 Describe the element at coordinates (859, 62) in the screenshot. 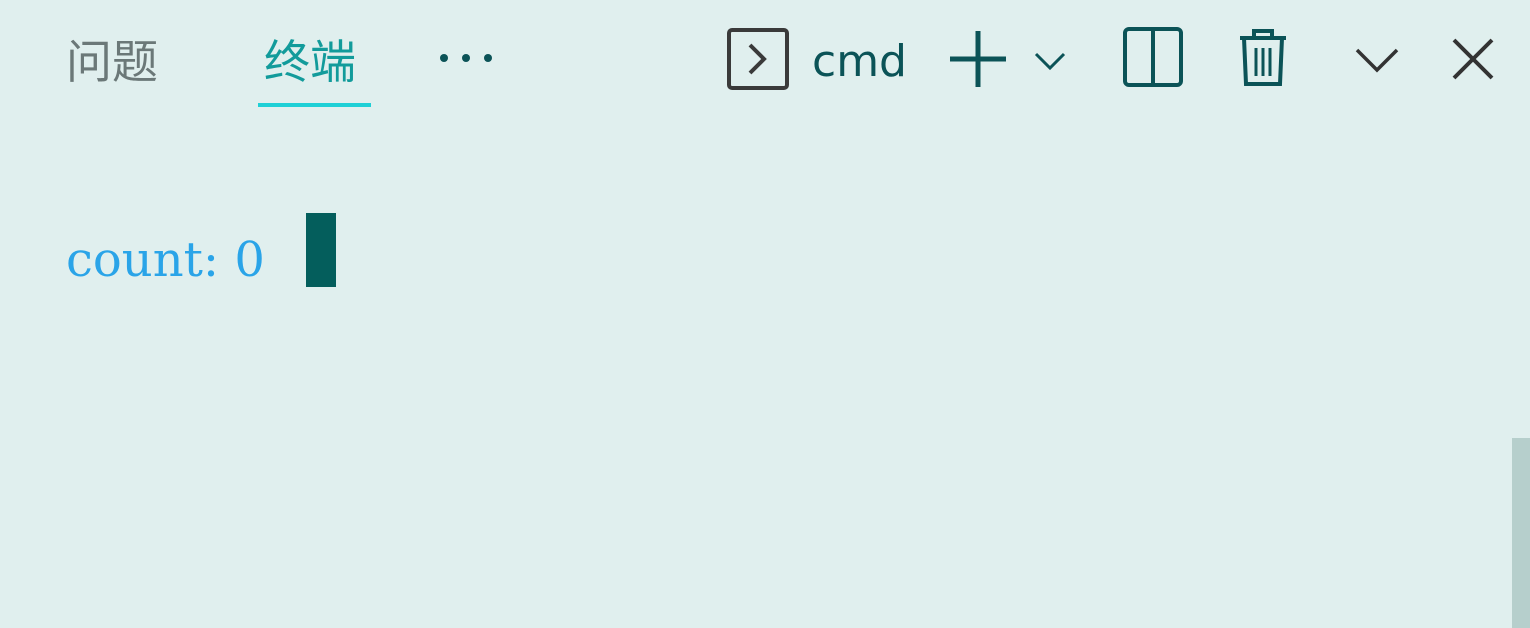

I see `shell-selector-label: cmd` at that location.